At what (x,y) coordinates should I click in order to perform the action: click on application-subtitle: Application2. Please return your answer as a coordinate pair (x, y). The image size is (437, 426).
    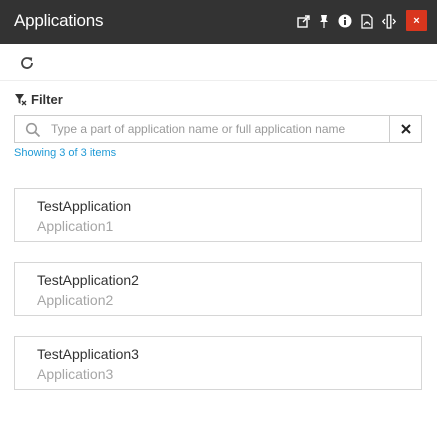
    Looking at the image, I should click on (75, 300).